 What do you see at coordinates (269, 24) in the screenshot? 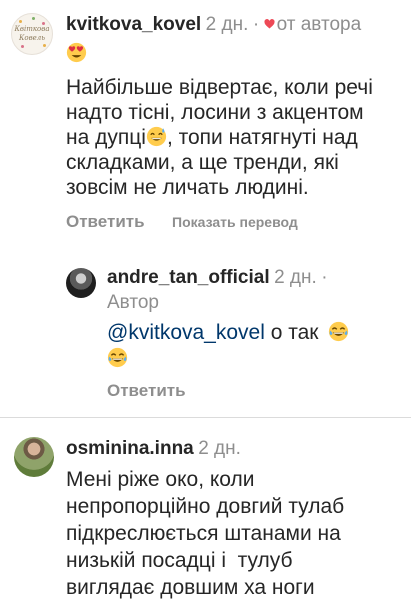
I see `heart-icon` at bounding box center [269, 24].